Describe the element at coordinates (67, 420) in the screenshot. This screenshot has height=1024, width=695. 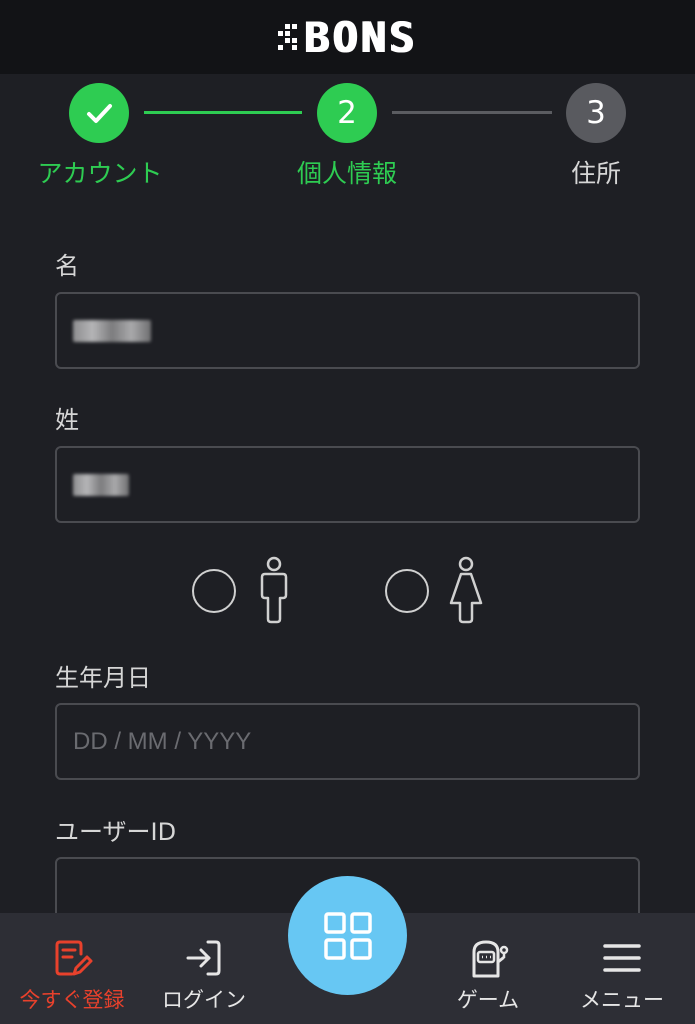
I see `last-name-label: 姓` at that location.